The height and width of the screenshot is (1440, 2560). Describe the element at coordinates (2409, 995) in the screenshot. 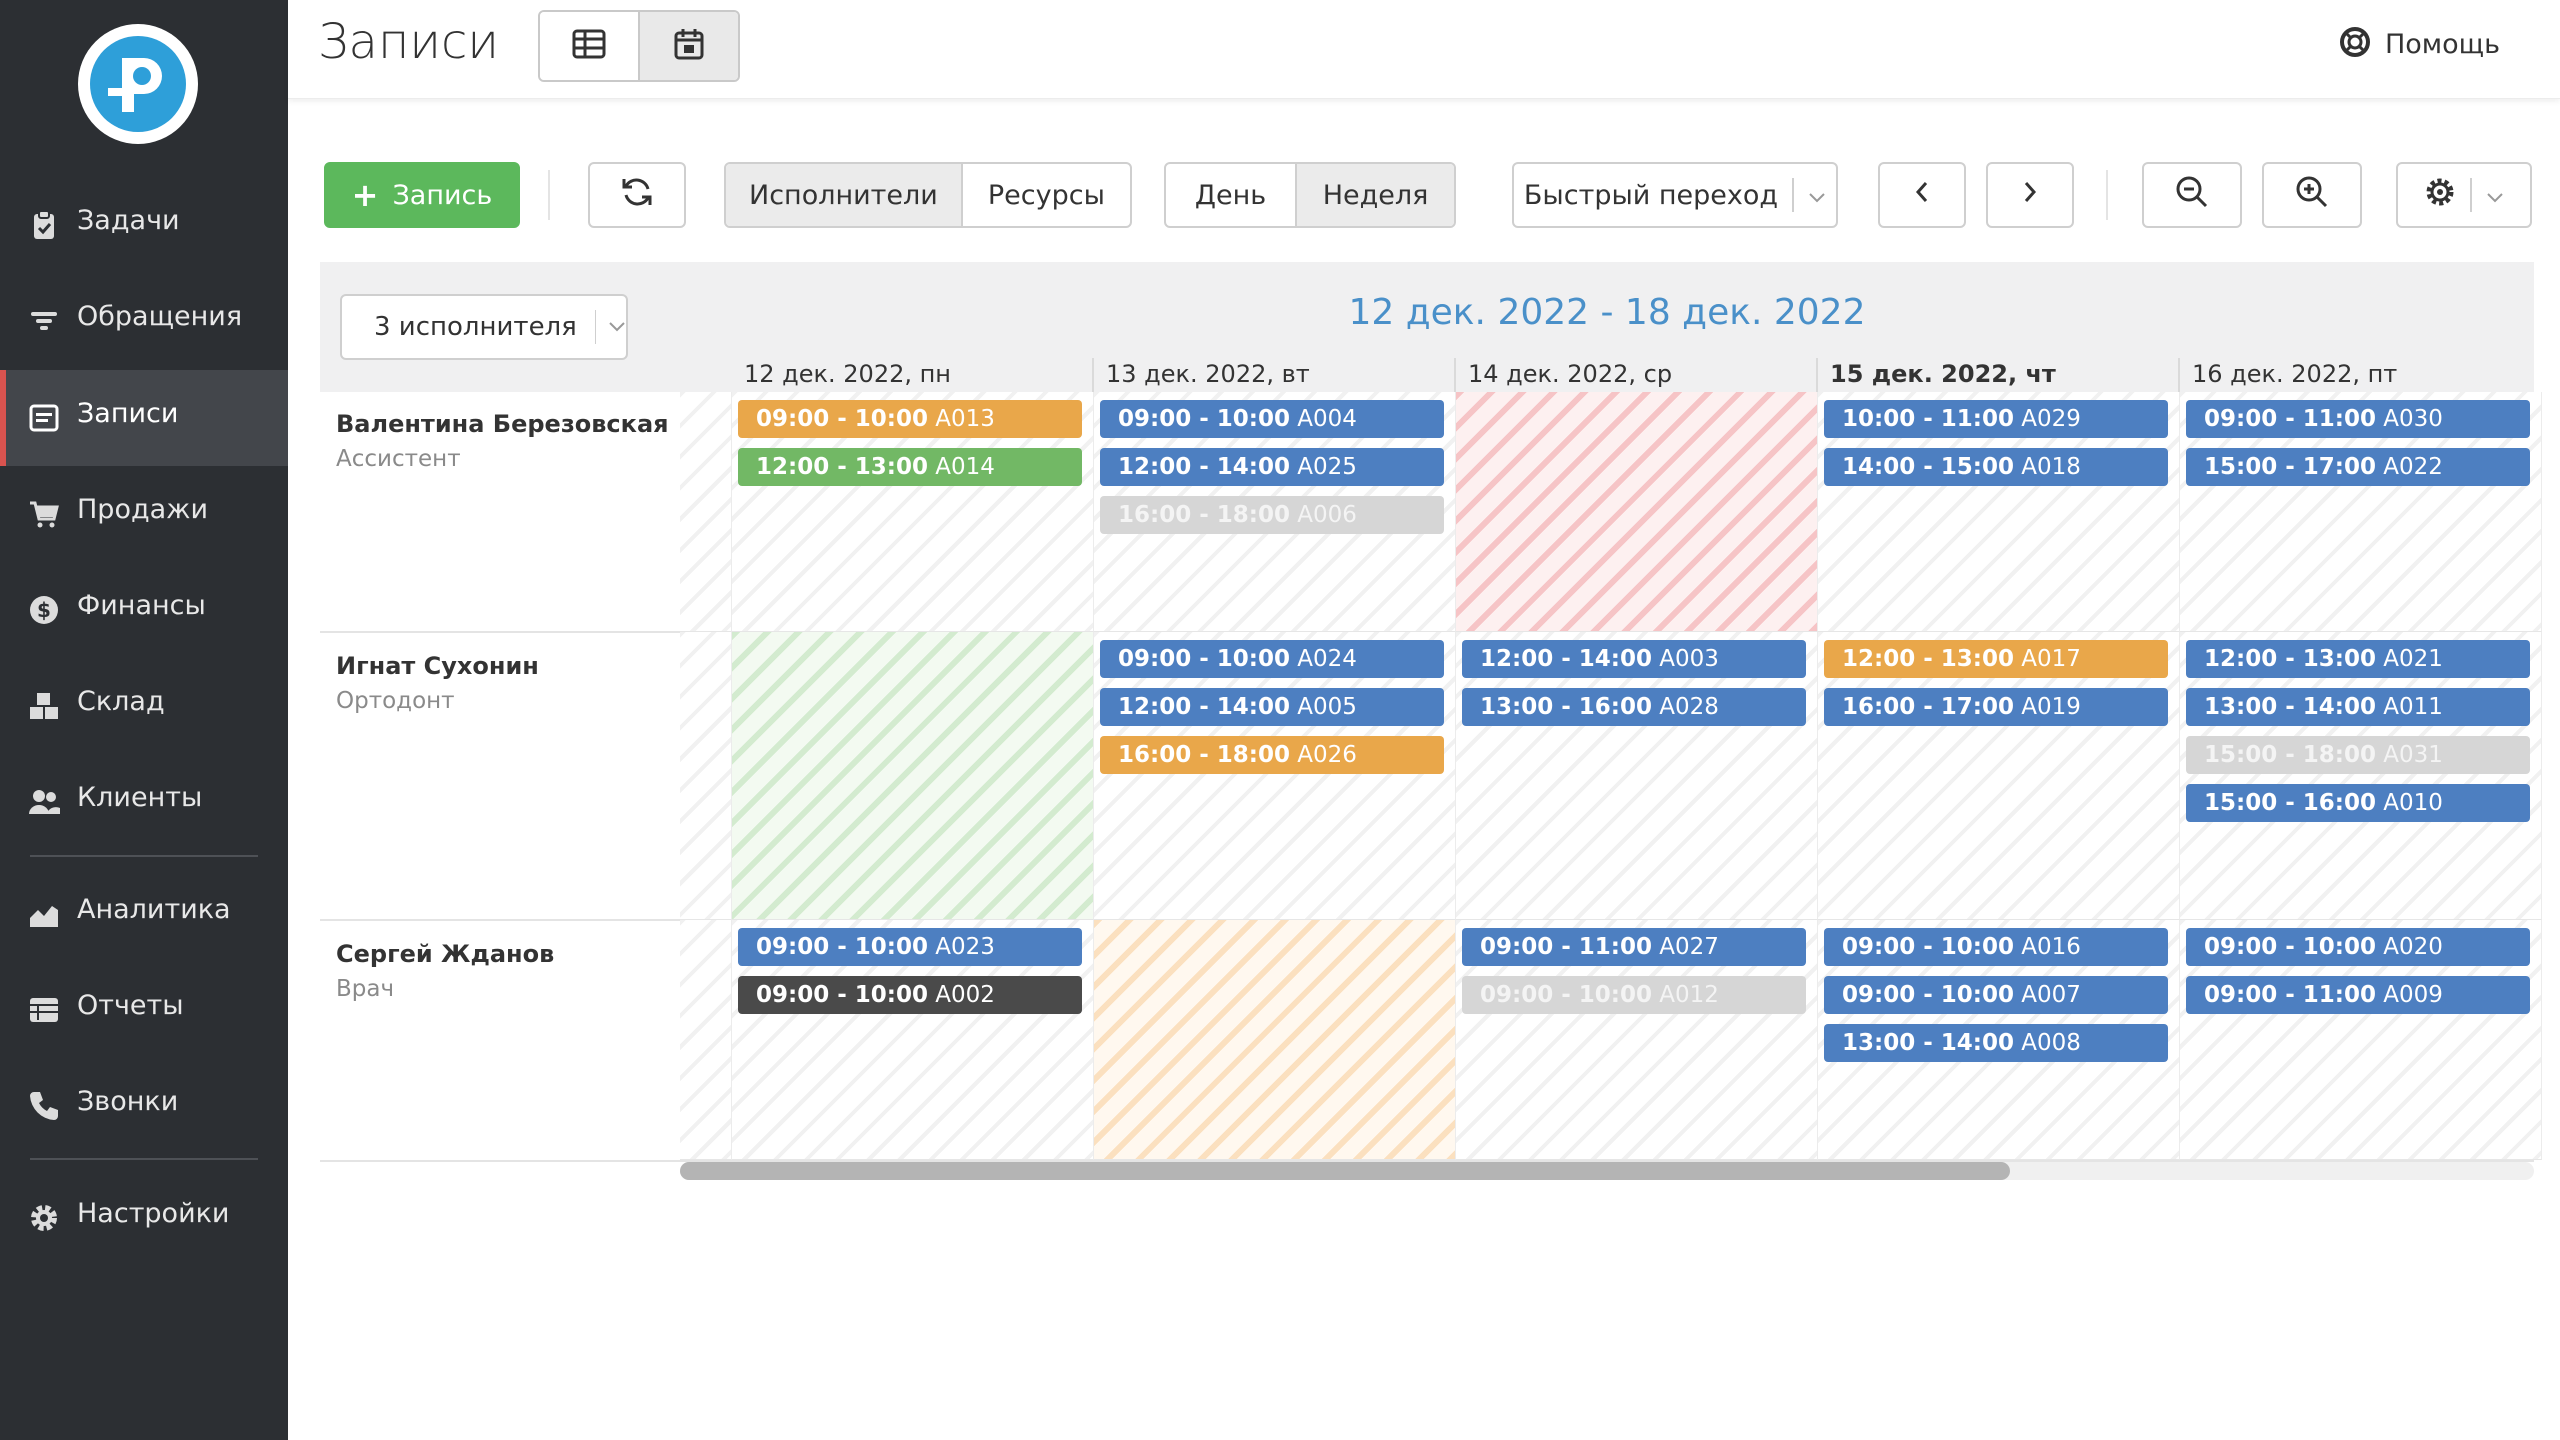

I see `appointment-code: A009` at that location.